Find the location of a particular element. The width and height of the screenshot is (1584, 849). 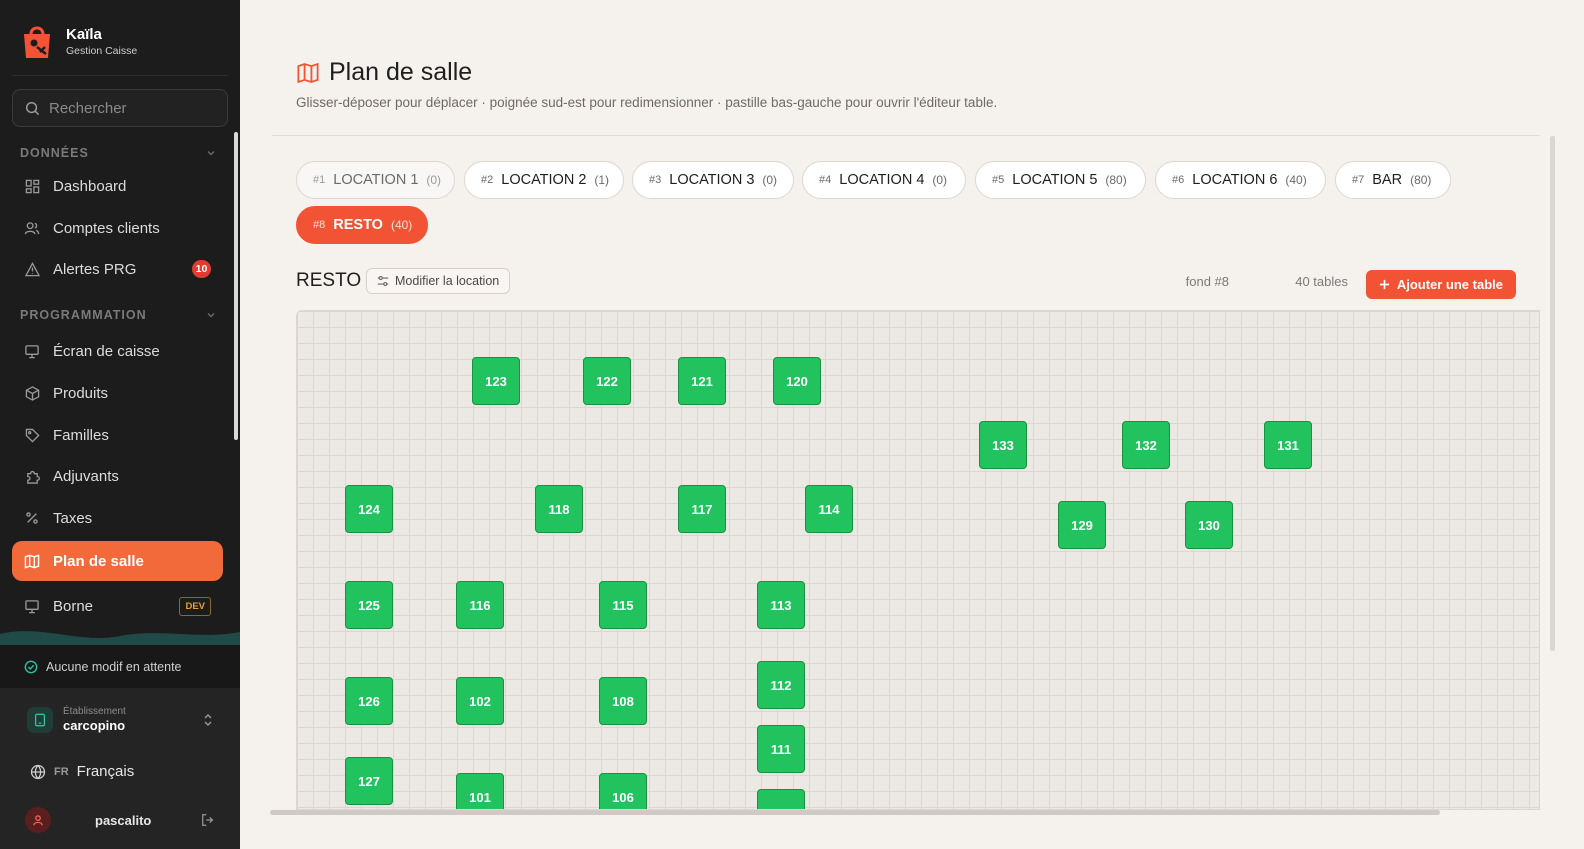

sidebar-item-borne: Borne DEV is located at coordinates (117, 606).